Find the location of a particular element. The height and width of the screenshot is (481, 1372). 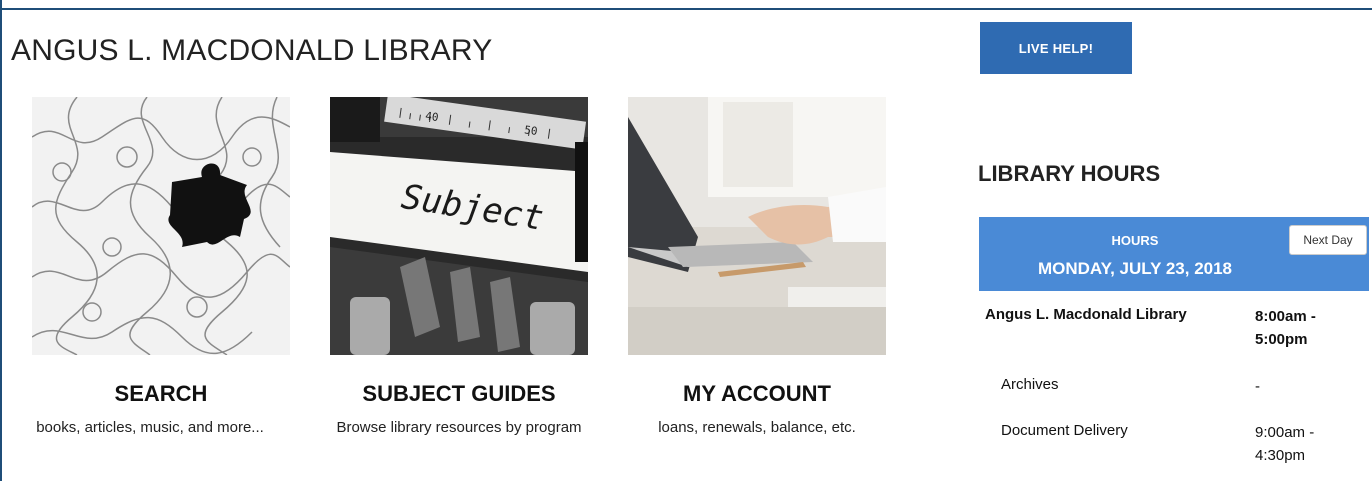

ruler-number-50: 50 is located at coordinates (530, 130).